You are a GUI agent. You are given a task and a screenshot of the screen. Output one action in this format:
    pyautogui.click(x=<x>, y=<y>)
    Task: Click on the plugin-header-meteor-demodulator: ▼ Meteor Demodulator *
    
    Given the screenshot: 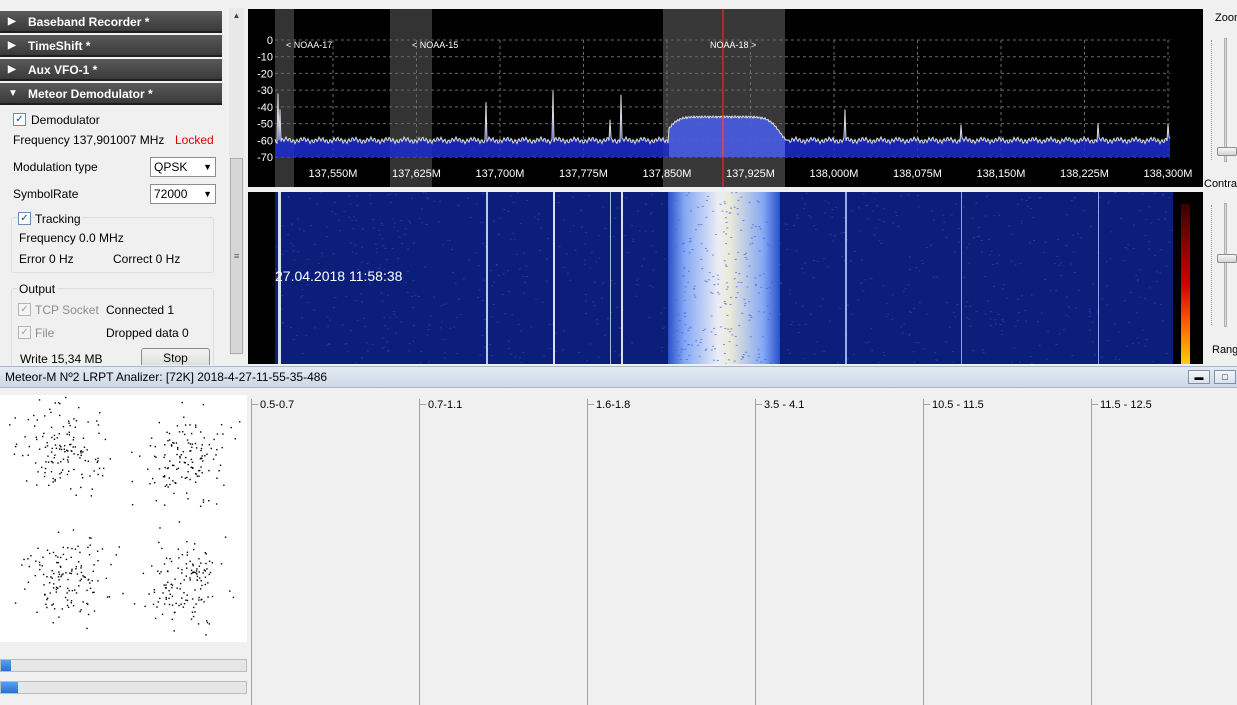 What is the action you would take?
    pyautogui.click(x=111, y=94)
    